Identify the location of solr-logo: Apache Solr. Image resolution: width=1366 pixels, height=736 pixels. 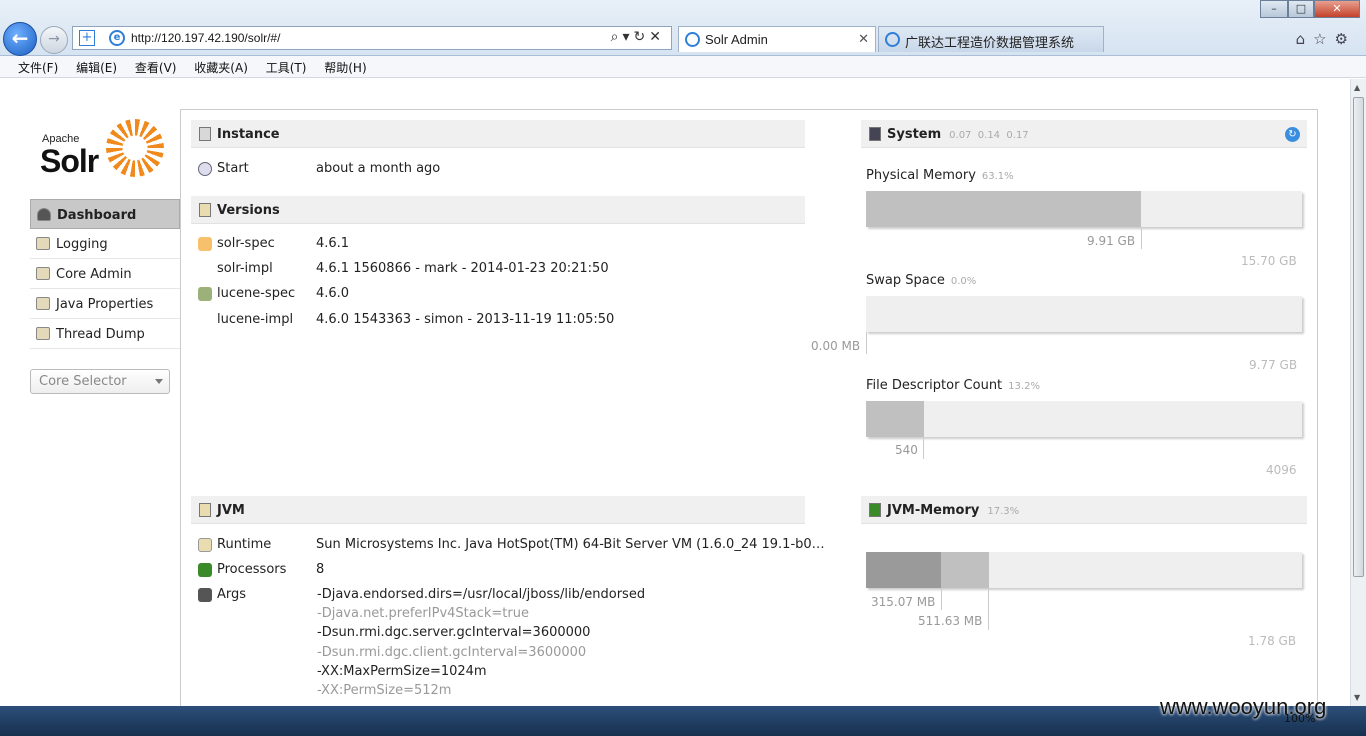
(105, 149).